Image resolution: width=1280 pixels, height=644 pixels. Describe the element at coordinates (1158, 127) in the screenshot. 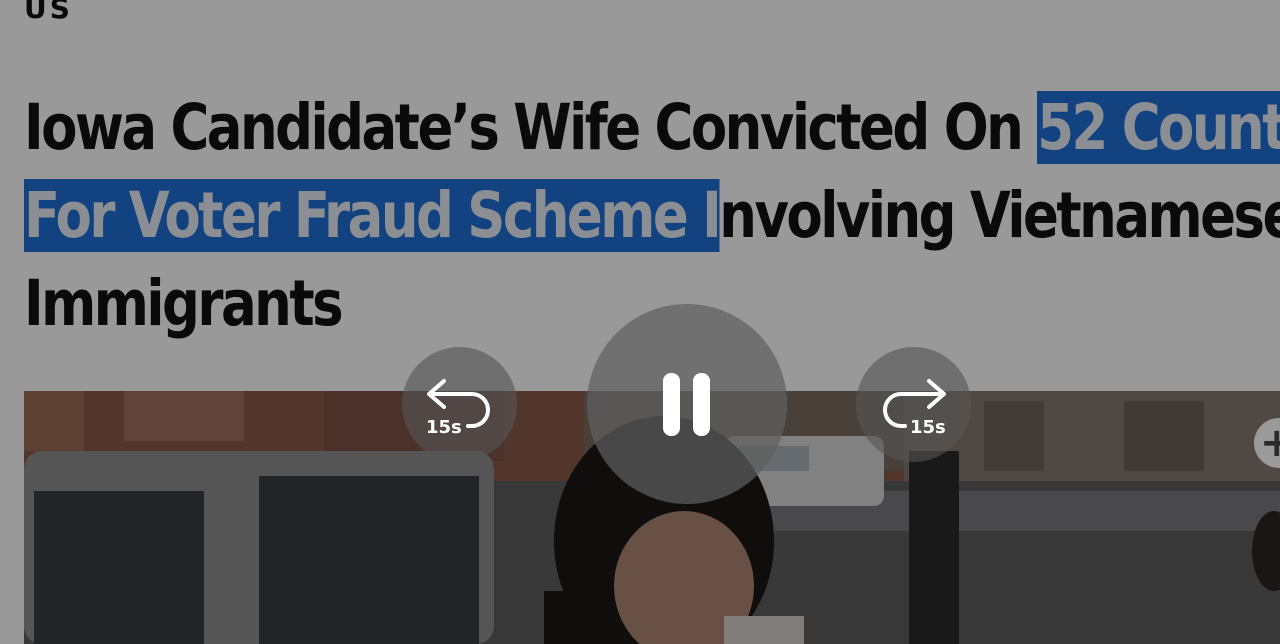

I see `headline-highlight-1: 52 Counts` at that location.